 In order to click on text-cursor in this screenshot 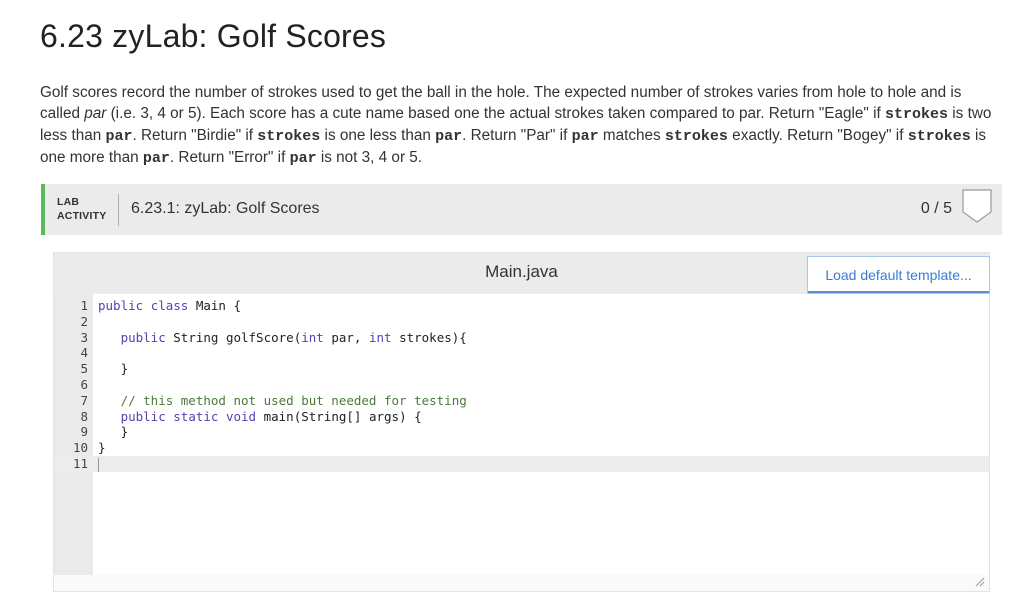, I will do `click(98, 464)`.